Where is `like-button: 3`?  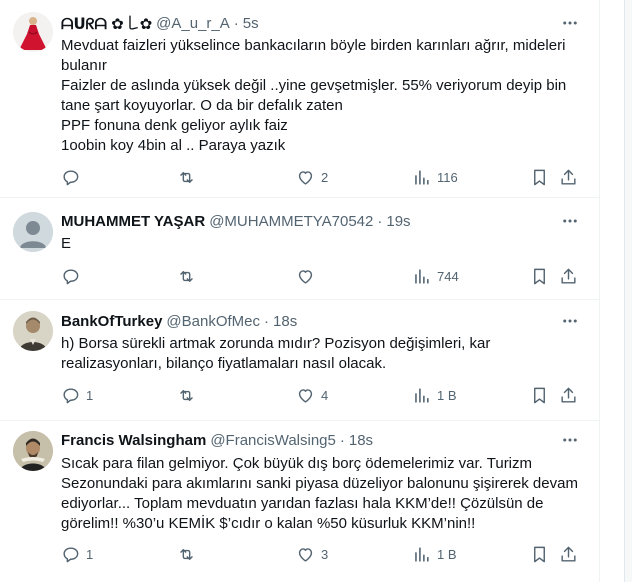 like-button: 3 is located at coordinates (312, 554).